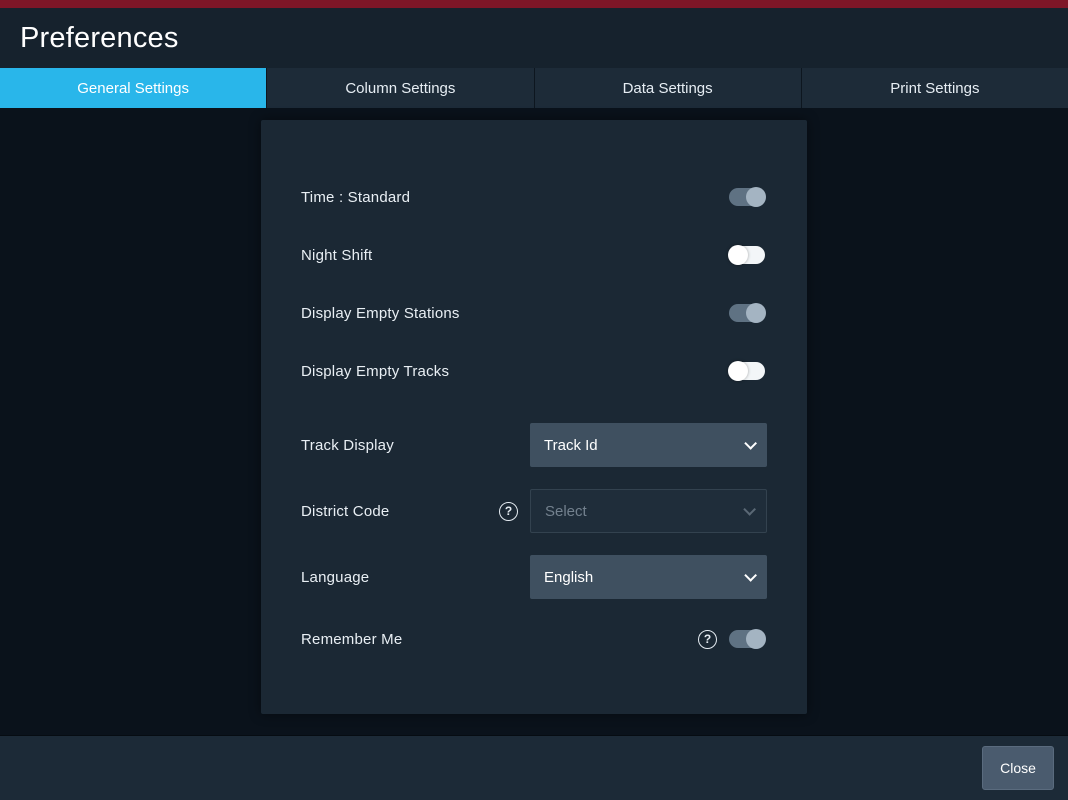 This screenshot has width=1068, height=800. Describe the element at coordinates (352, 639) in the screenshot. I see `setting-label: Remember Me` at that location.